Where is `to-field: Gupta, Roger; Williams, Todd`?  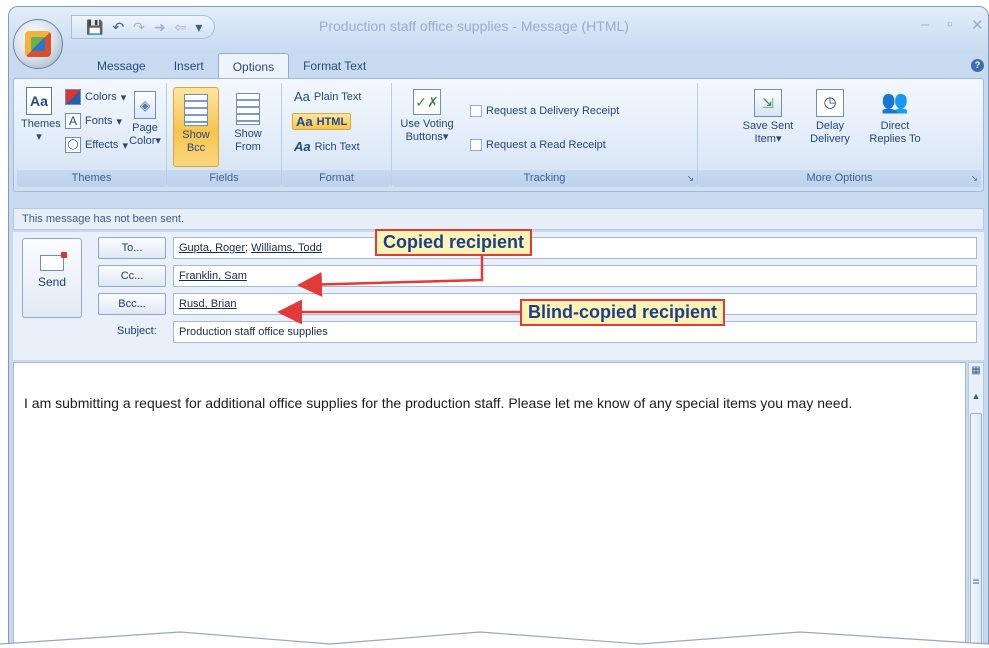
to-field: Gupta, Roger; Williams, Todd is located at coordinates (575, 248).